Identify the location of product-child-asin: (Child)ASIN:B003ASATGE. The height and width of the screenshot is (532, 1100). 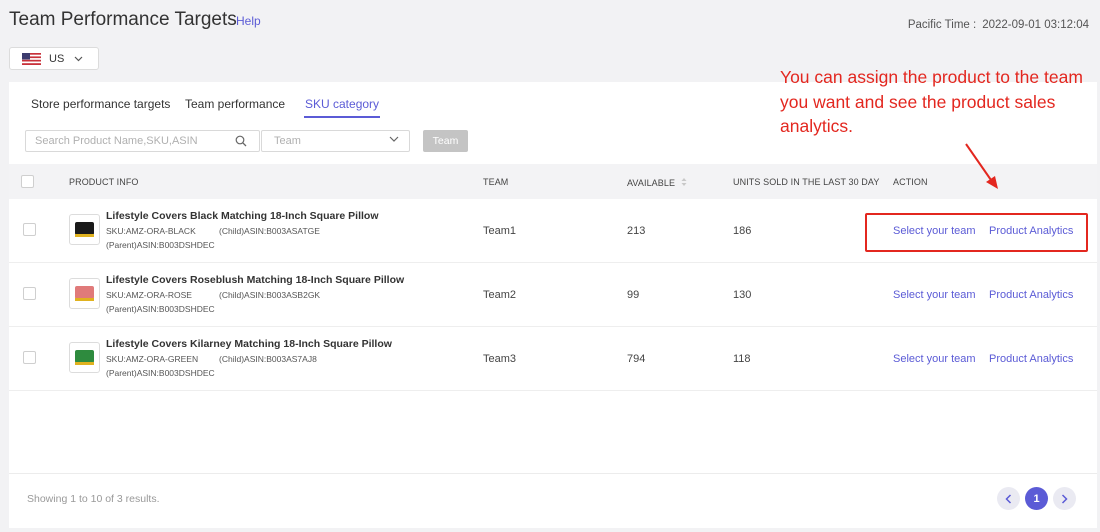
(269, 231).